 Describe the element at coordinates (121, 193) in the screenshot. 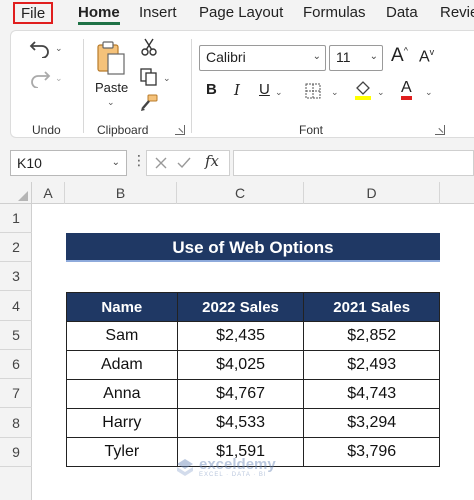

I see `column-header-b: B` at that location.